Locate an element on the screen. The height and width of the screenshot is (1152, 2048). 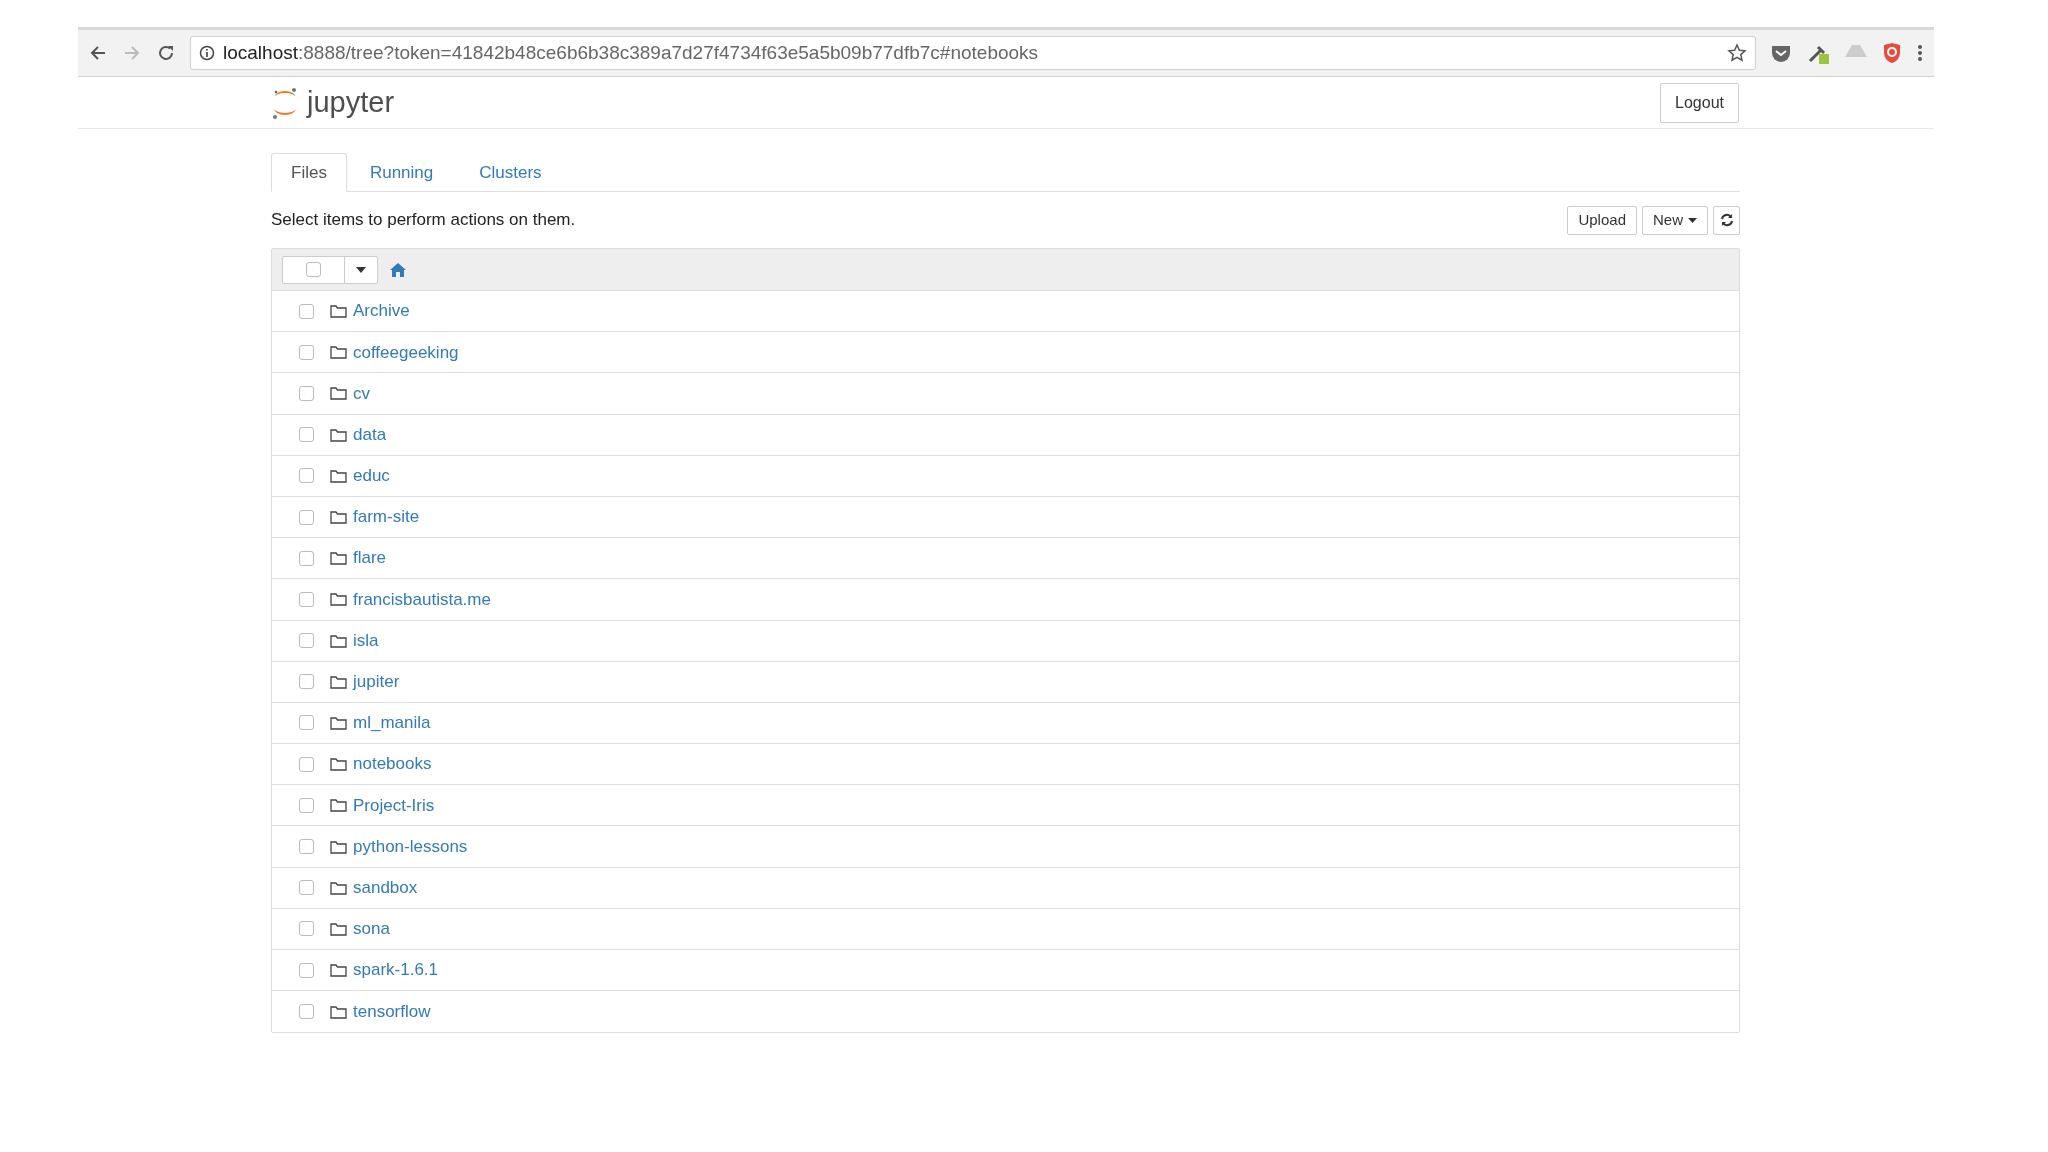
tab: Clusters is located at coordinates (510, 172).